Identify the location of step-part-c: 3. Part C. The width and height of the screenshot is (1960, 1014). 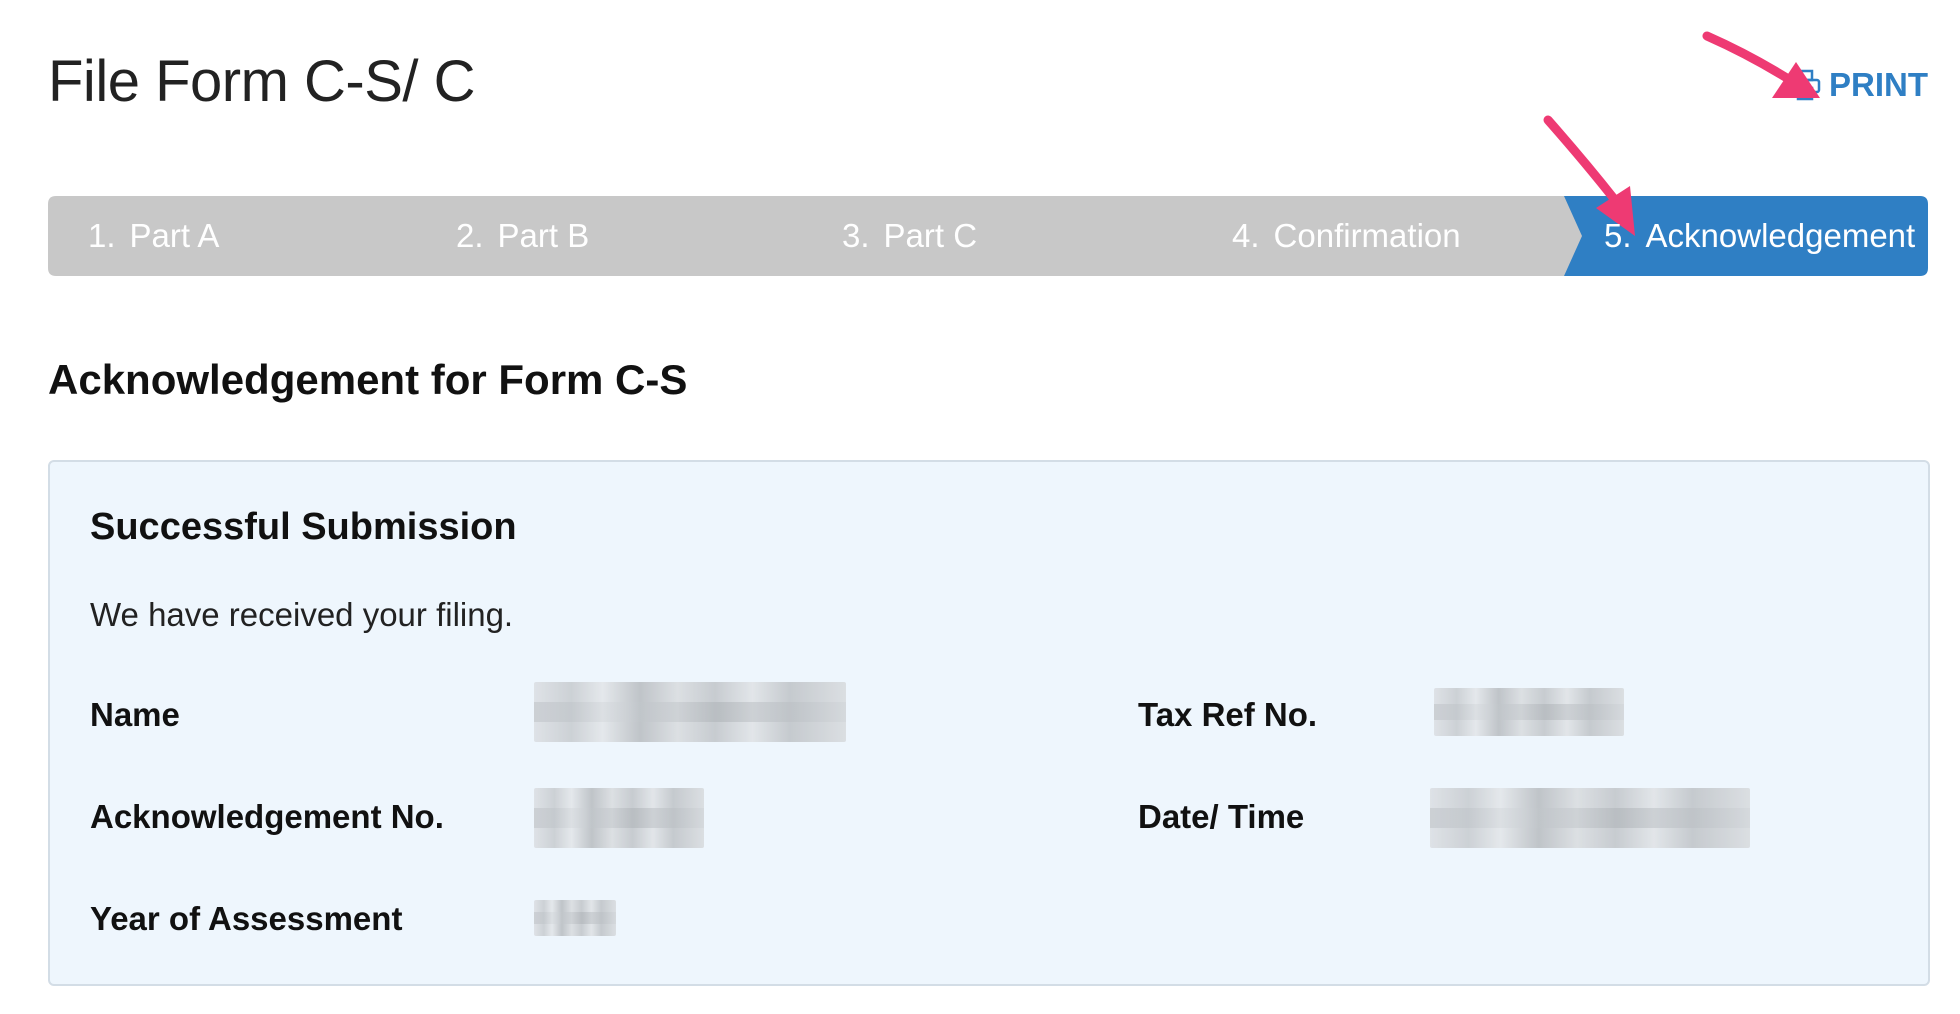
(1004, 236).